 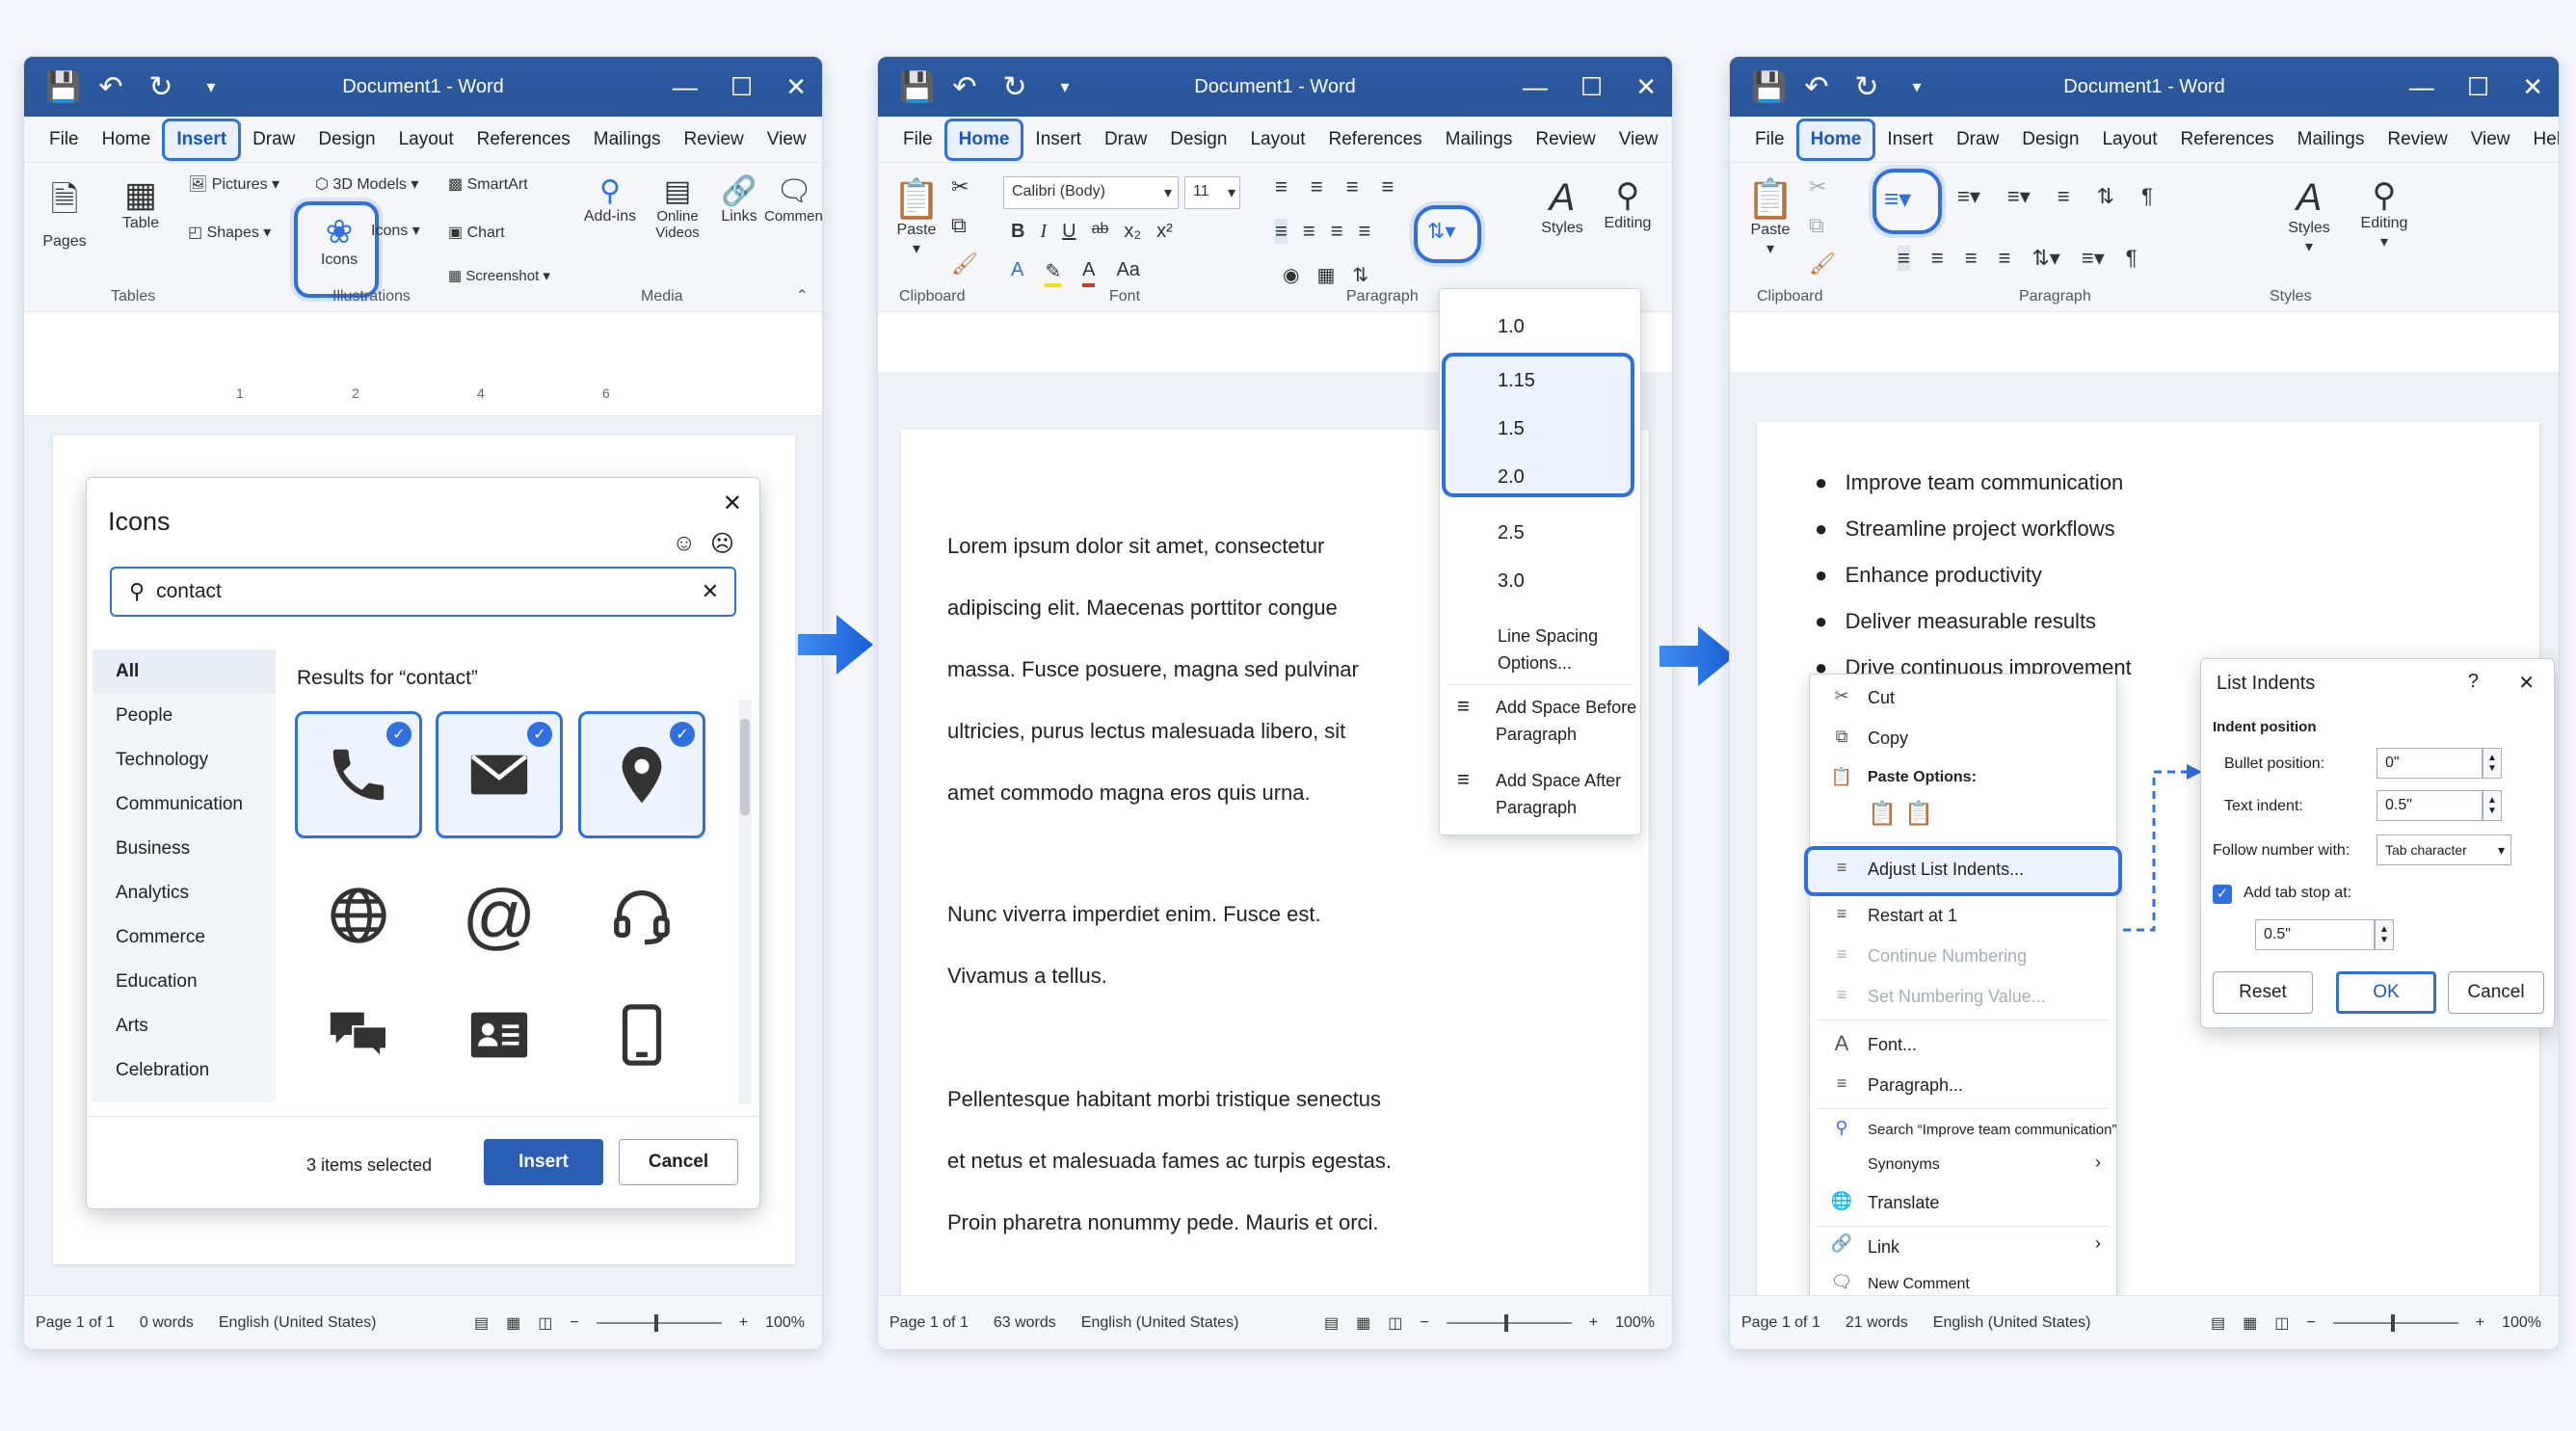 What do you see at coordinates (1884, 1247) in the screenshot?
I see `menu-link: Link` at bounding box center [1884, 1247].